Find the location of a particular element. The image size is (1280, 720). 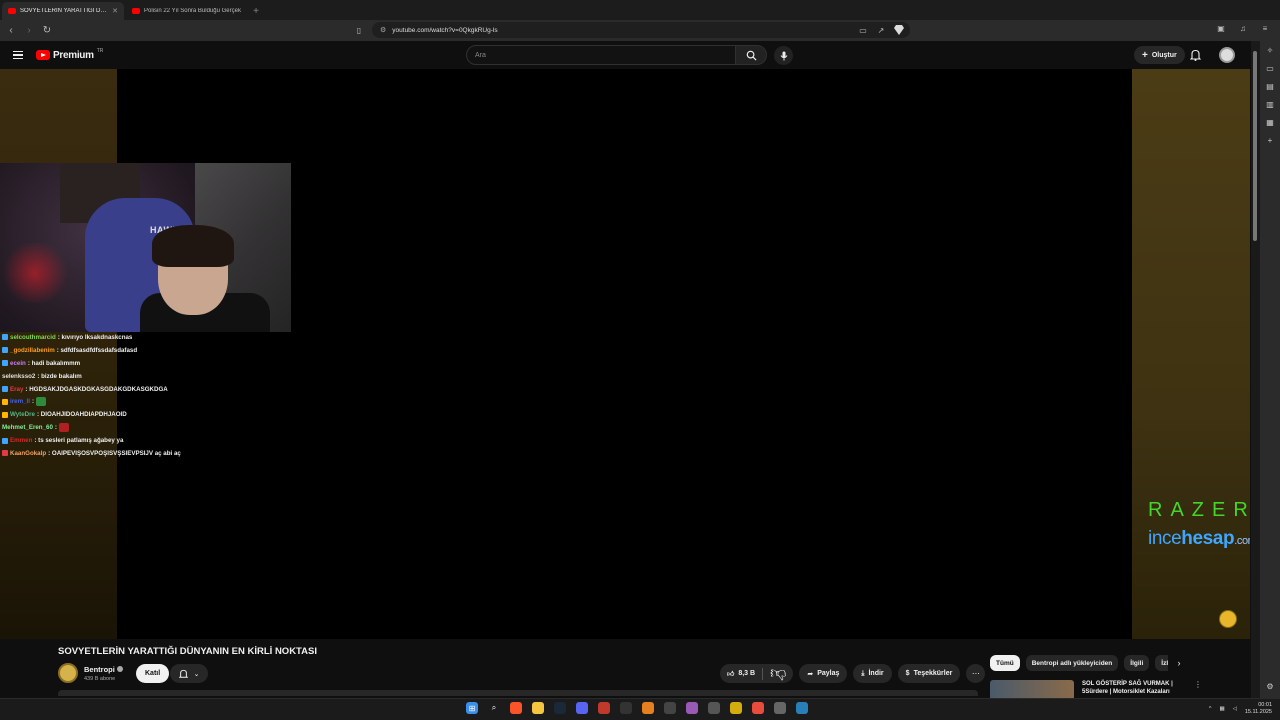

browser-tab-2: Polisin 22 Yıl Sonra Bulduğu Gerçek is located at coordinates (187, 11).